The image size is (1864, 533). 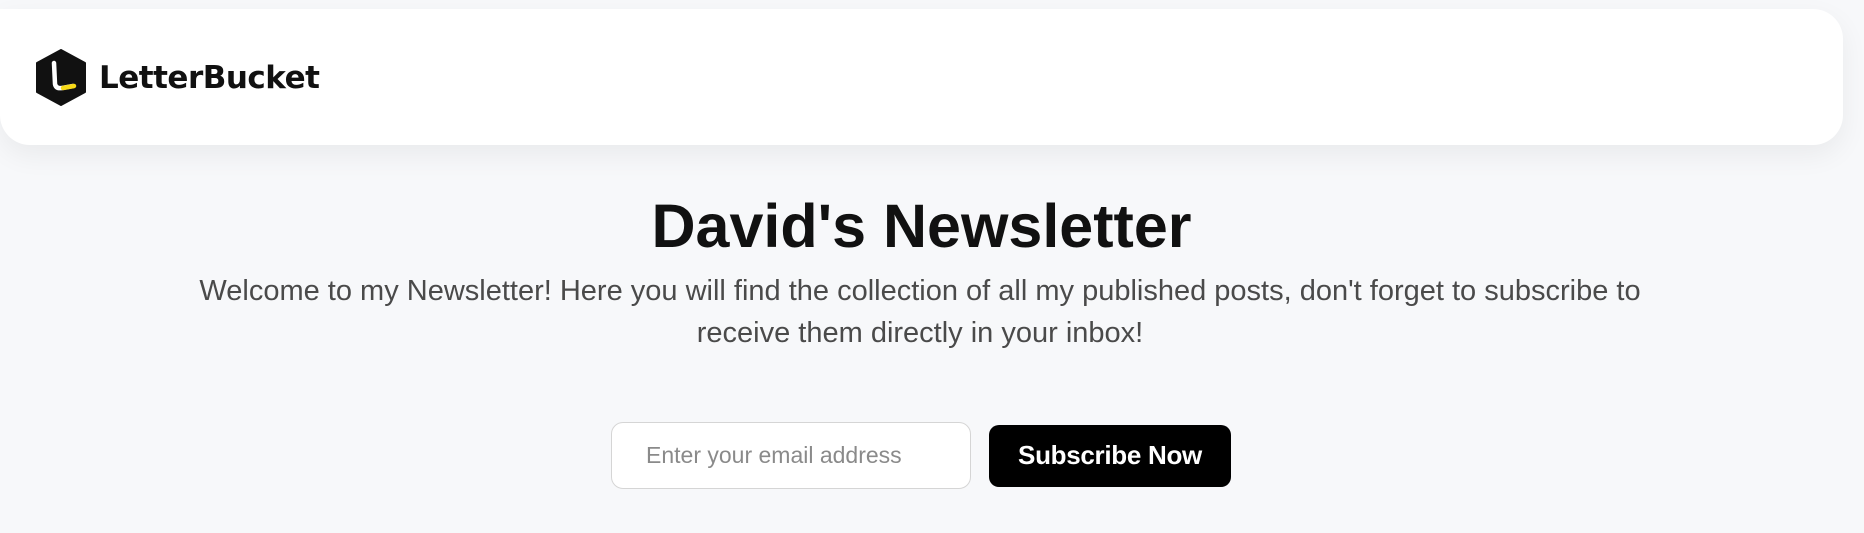 I want to click on email-input, so click(x=791, y=455).